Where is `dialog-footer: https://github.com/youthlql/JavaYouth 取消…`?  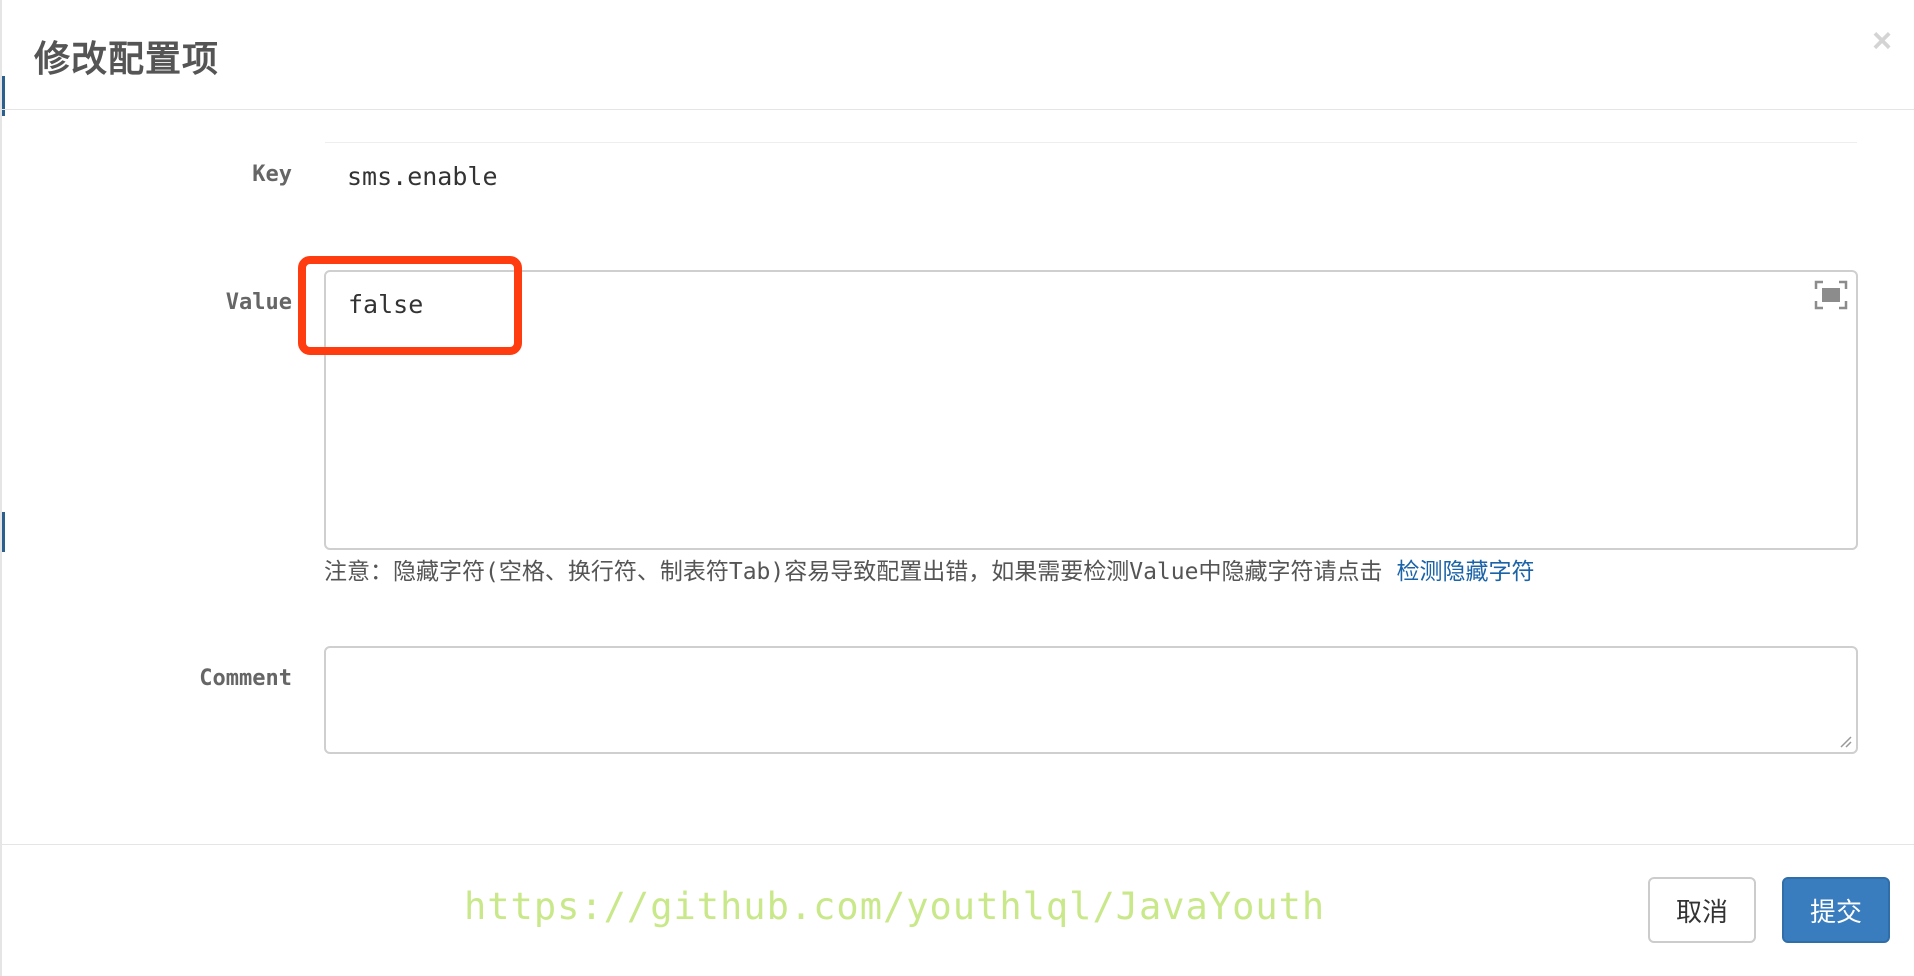
dialog-footer: https://github.com/youthlql/JavaYouth 取消… is located at coordinates (958, 910).